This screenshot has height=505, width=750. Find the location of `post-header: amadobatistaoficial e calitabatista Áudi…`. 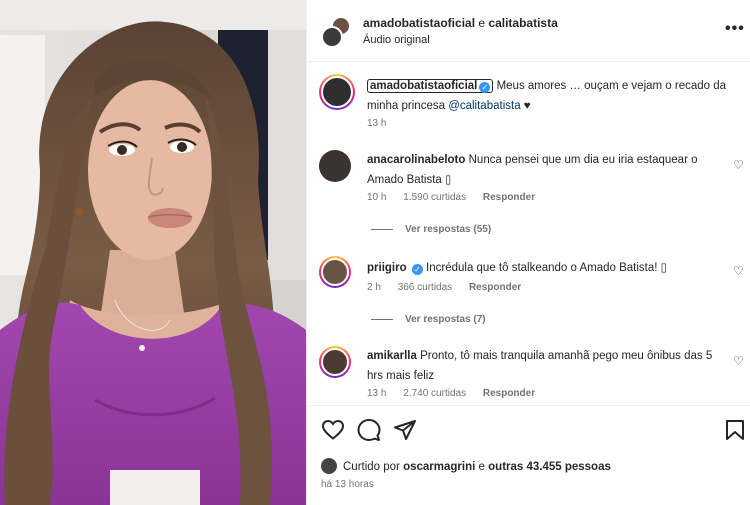

post-header: amadobatistaoficial e calitabatista Áudi… is located at coordinates (528, 31).